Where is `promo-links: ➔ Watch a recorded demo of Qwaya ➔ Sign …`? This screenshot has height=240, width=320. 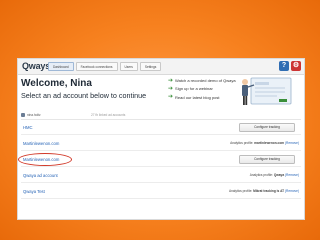 promo-links: ➔ Watch a recorded demo of Qwaya ➔ Sign … is located at coordinates (202, 90).